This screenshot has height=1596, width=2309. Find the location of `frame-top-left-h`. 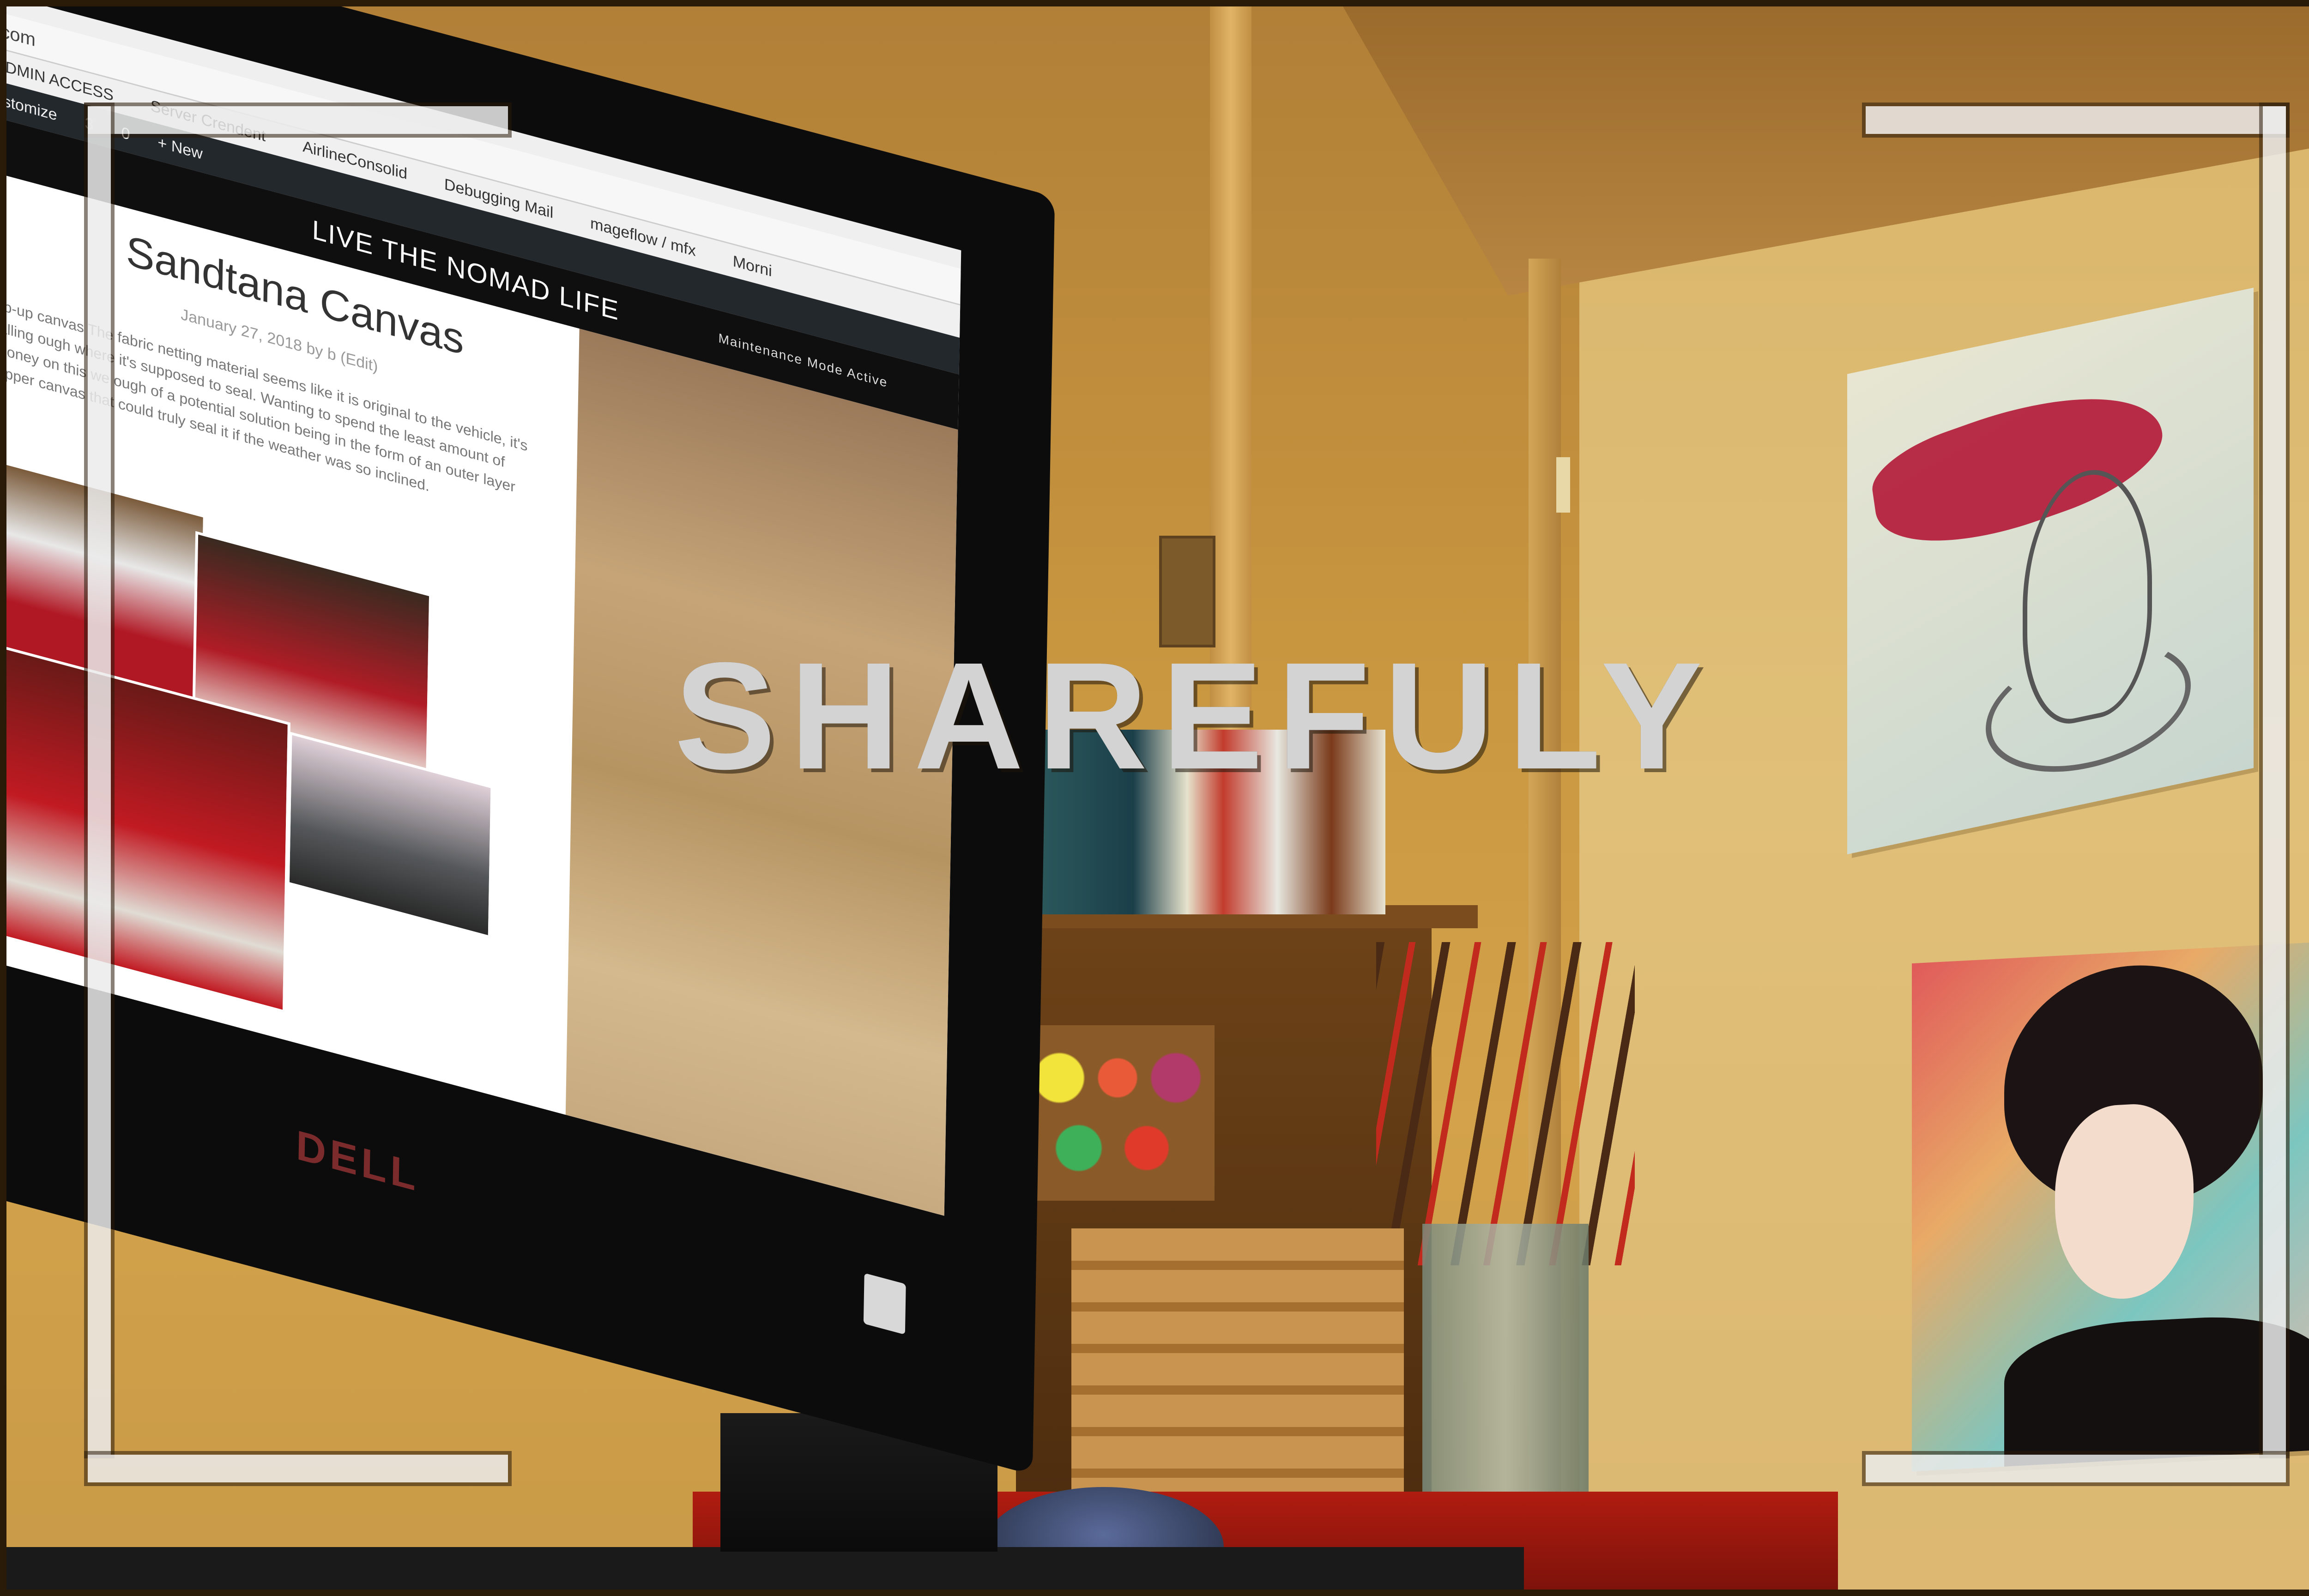

frame-top-left-h is located at coordinates (298, 120).